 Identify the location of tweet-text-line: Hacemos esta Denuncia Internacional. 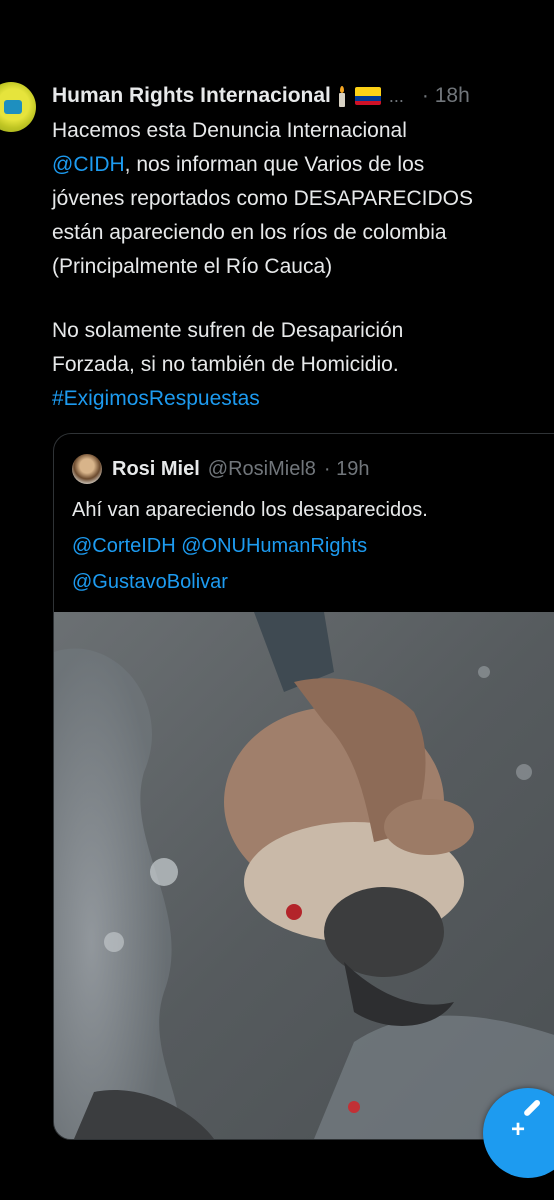
(229, 130).